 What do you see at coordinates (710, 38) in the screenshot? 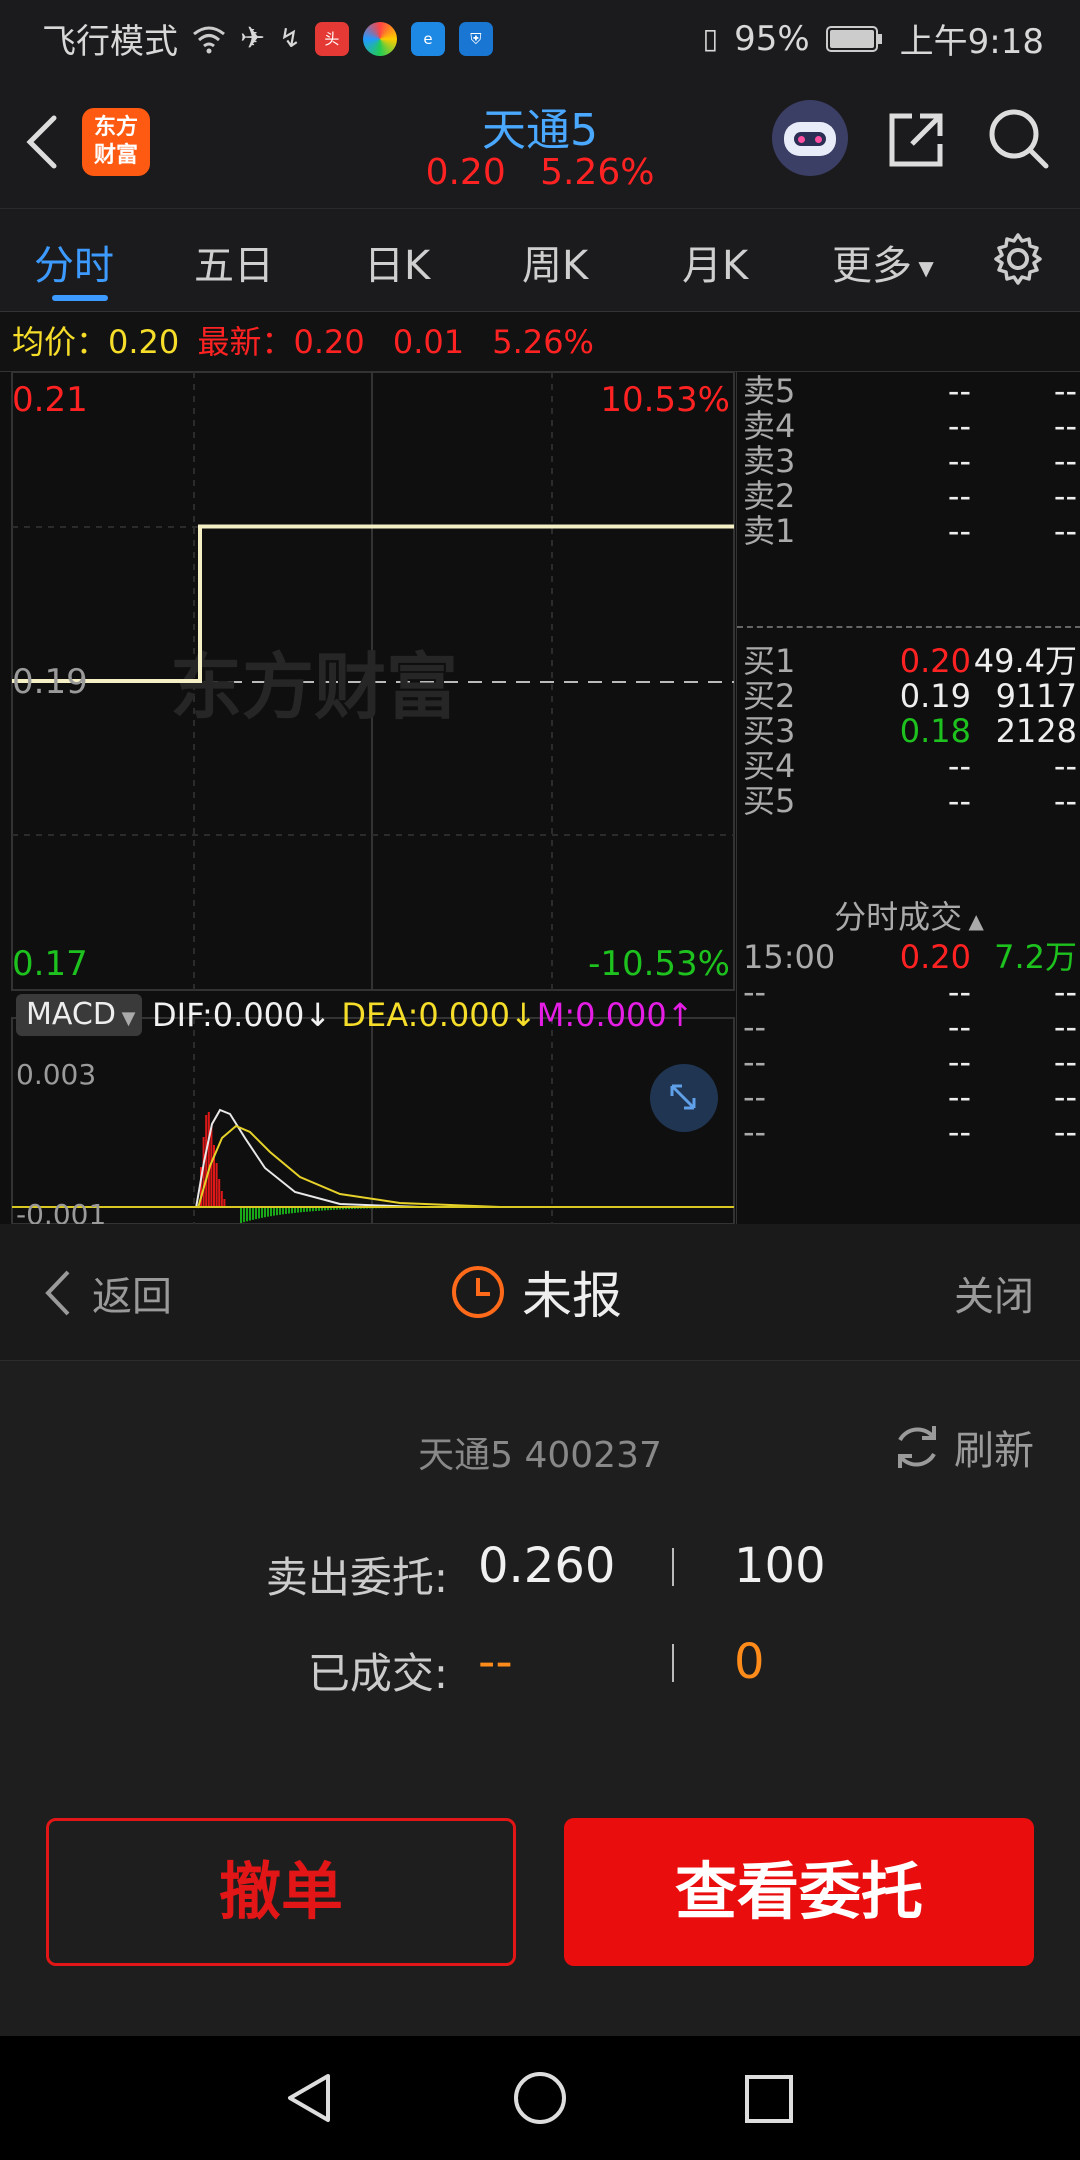
I see `vibrate-icon: ▯` at bounding box center [710, 38].